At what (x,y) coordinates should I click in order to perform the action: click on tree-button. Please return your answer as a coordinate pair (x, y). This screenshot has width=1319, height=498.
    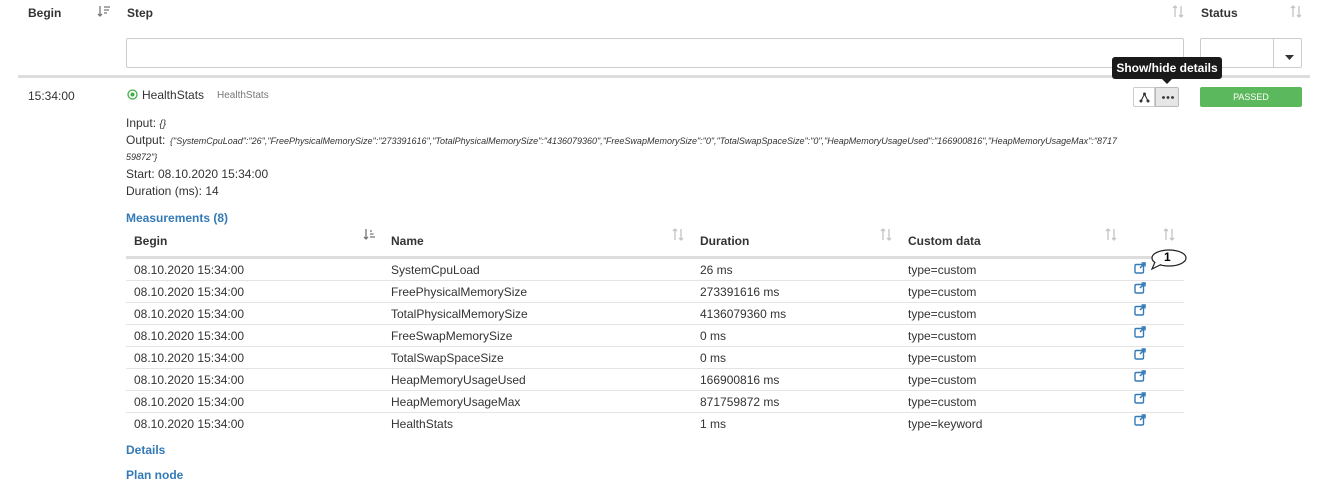
    Looking at the image, I should click on (1144, 97).